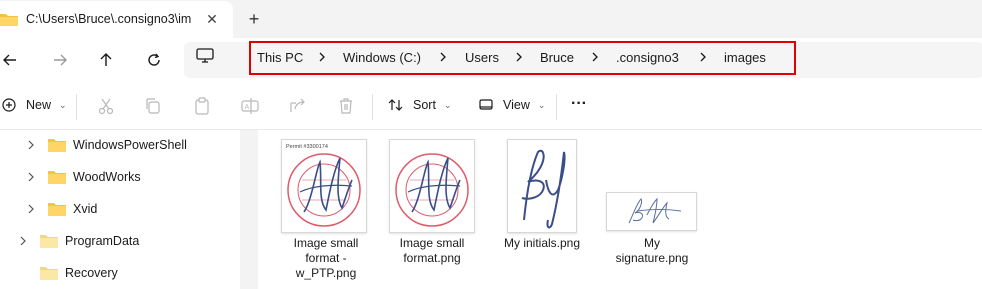 This screenshot has height=289, width=982. What do you see at coordinates (298, 106) in the screenshot?
I see `share-icon` at bounding box center [298, 106].